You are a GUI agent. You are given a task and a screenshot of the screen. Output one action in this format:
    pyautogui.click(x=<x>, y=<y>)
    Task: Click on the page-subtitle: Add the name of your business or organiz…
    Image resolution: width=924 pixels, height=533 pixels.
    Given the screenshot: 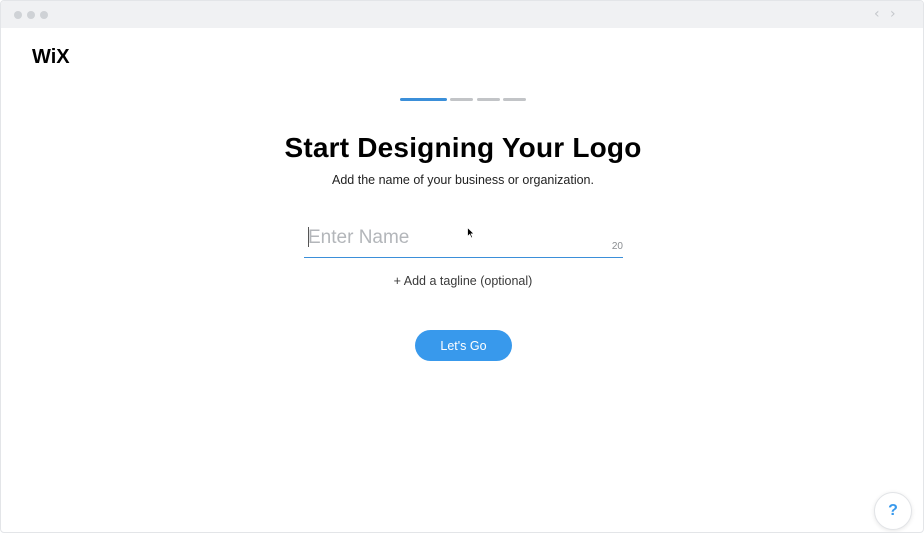 What is the action you would take?
    pyautogui.click(x=463, y=180)
    